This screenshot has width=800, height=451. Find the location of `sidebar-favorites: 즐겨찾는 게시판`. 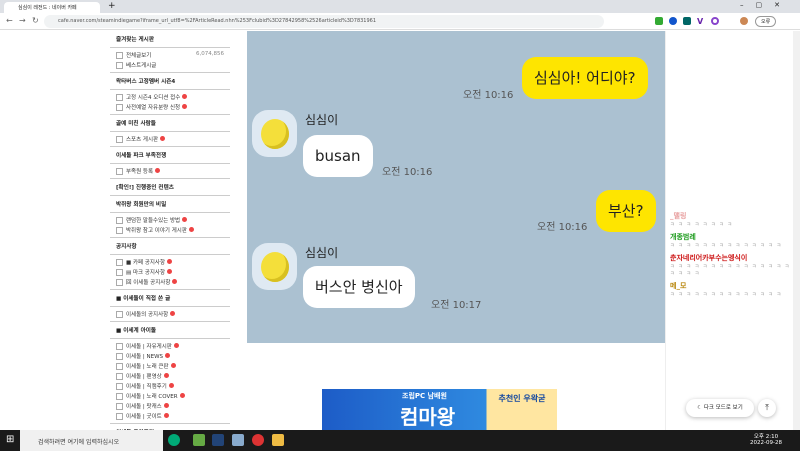

sidebar-favorites: 즐겨찾는 게시판 is located at coordinates (170, 39).